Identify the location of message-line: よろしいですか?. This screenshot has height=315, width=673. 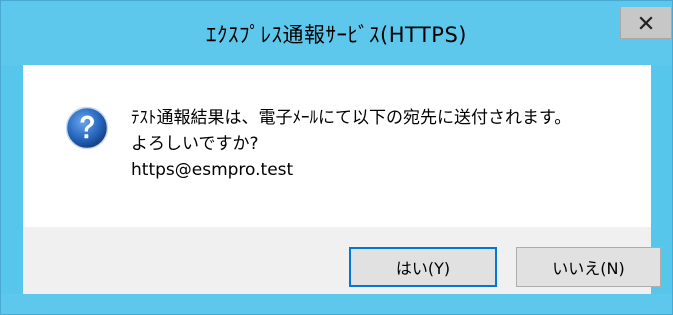
(195, 144).